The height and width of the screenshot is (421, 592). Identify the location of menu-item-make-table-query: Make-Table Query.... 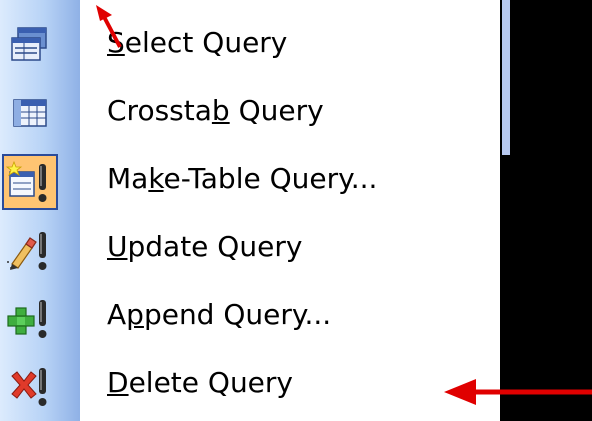
(250, 182).